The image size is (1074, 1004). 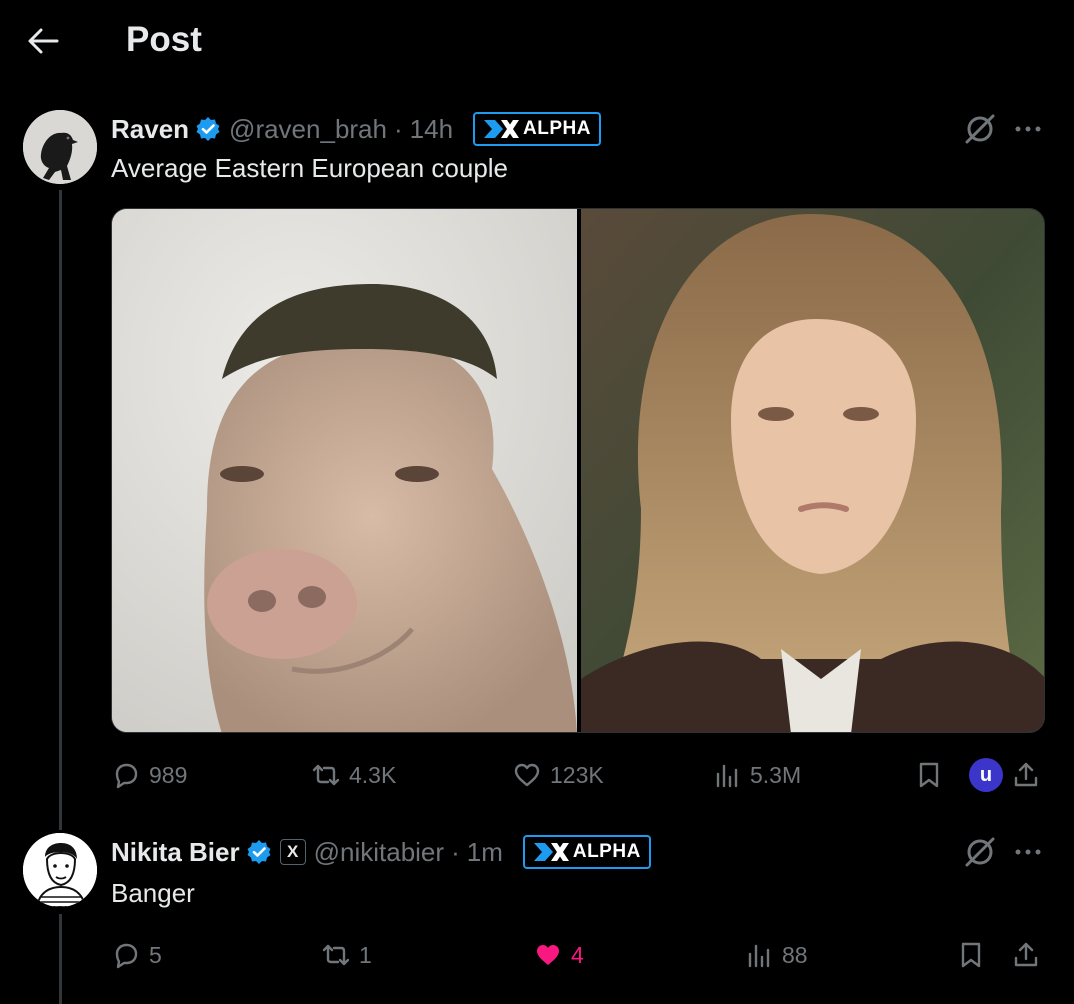 I want to click on like-button: 123K, so click(x=558, y=775).